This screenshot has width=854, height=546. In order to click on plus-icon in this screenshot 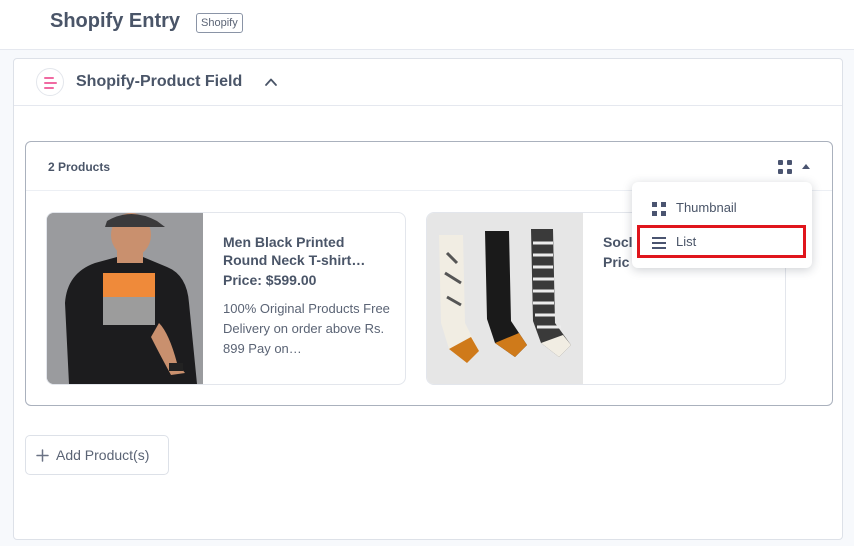, I will do `click(42, 455)`.